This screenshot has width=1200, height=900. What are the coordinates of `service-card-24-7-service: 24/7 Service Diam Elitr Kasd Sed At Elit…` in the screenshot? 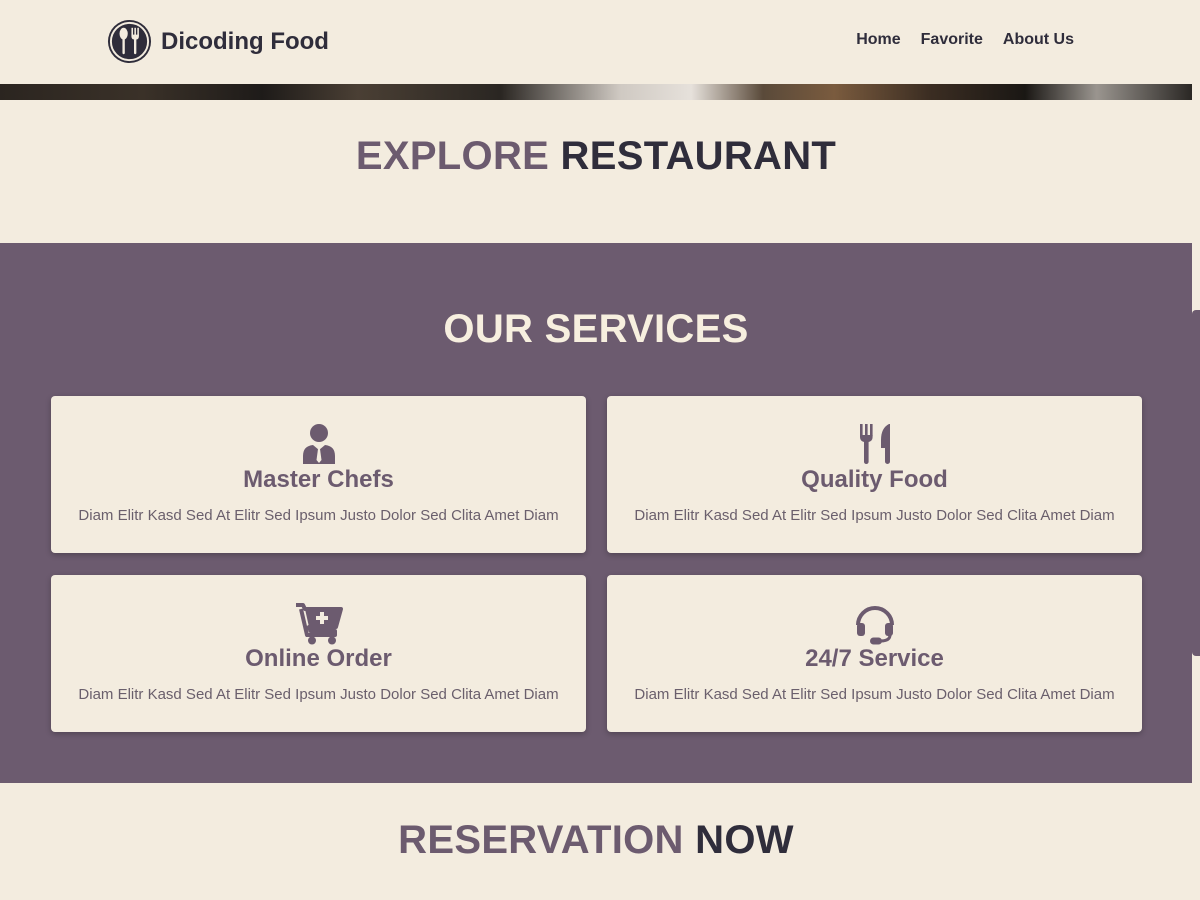 It's located at (874, 653).